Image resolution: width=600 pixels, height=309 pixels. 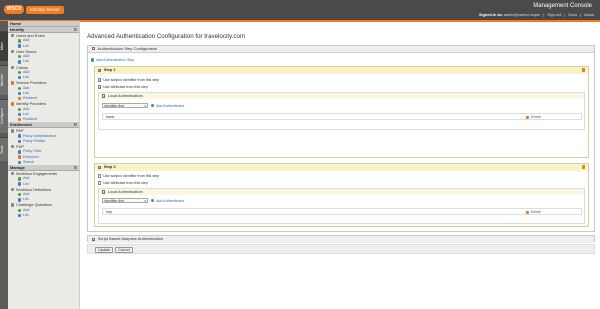 I want to click on pdp-icon, so click(x=13, y=146).